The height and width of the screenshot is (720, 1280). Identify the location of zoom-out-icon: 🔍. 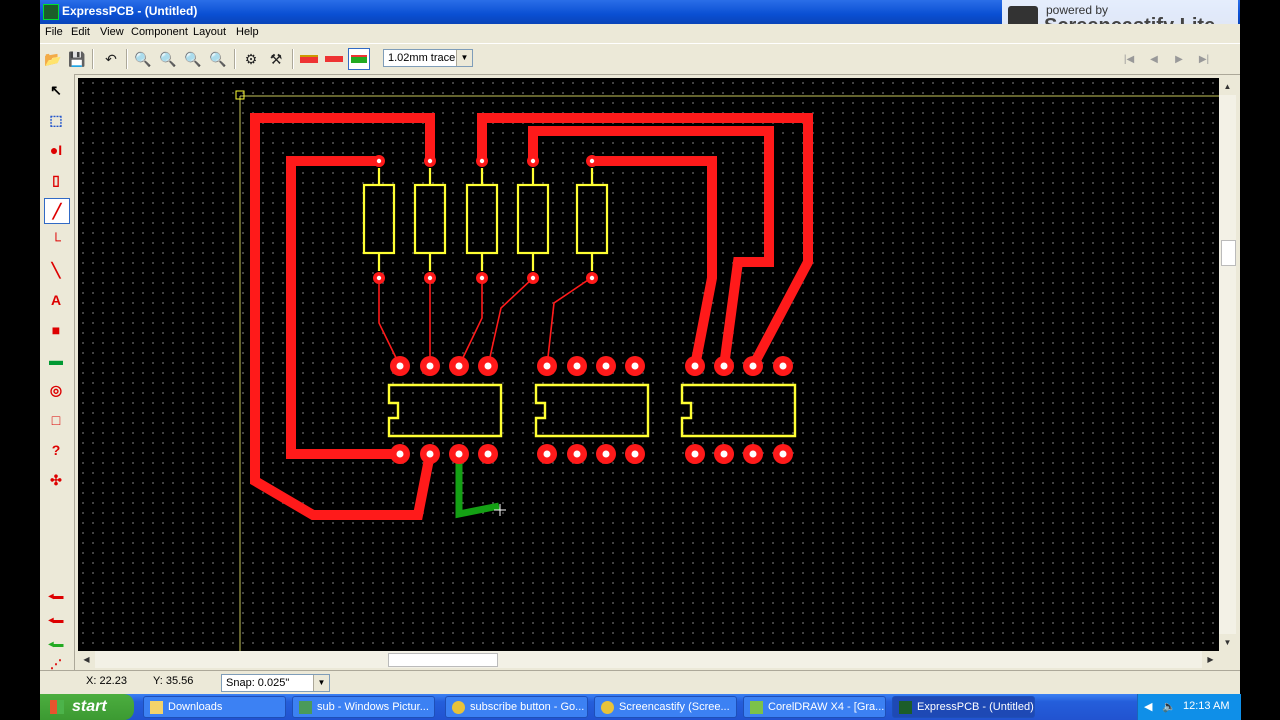
(168, 59).